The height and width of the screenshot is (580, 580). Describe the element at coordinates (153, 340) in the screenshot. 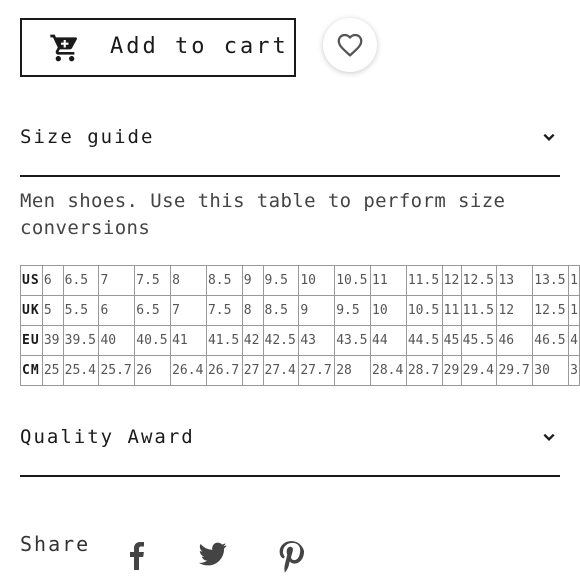

I see `size-cell: 40.5` at that location.